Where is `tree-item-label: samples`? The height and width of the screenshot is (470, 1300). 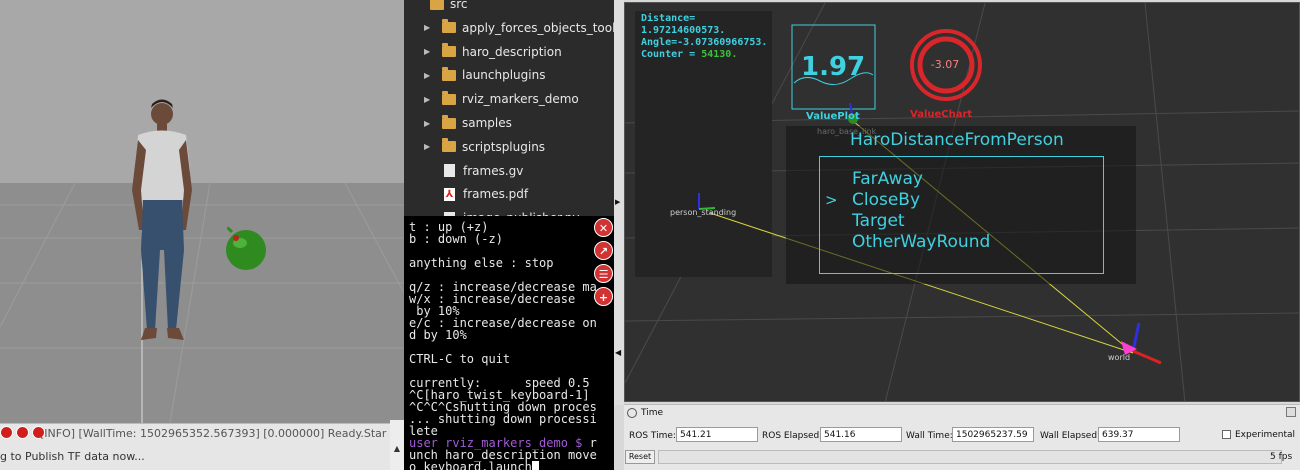
tree-item-label: samples is located at coordinates (487, 123).